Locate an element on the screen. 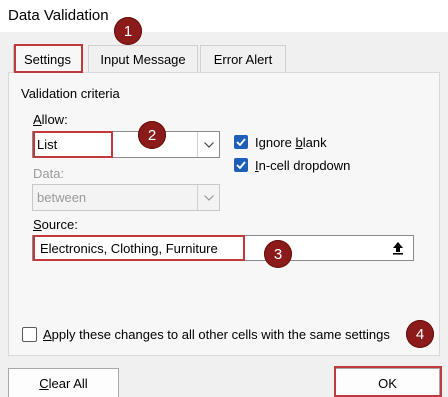 This screenshot has height=397, width=448. annotation-badge-4: 4 is located at coordinates (420, 334).